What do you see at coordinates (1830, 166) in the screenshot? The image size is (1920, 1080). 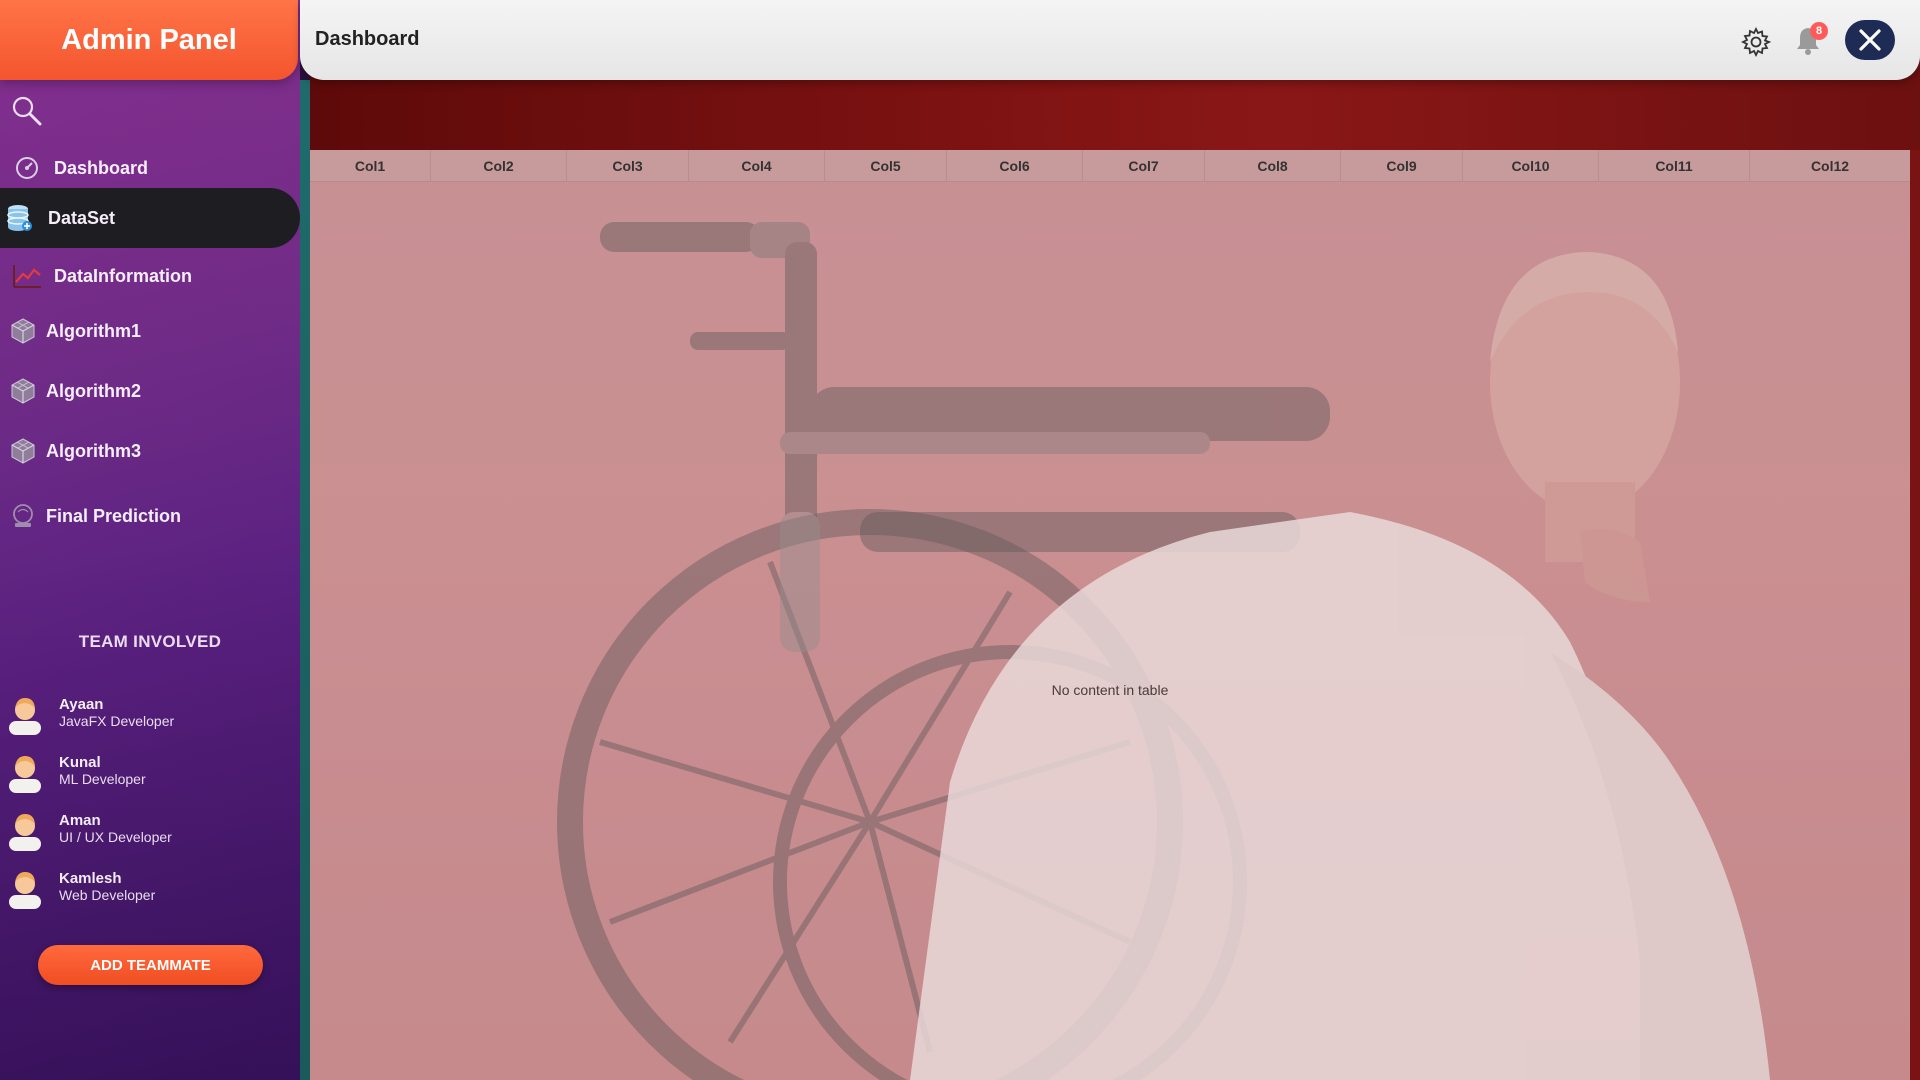 I see `column-header: Col12` at bounding box center [1830, 166].